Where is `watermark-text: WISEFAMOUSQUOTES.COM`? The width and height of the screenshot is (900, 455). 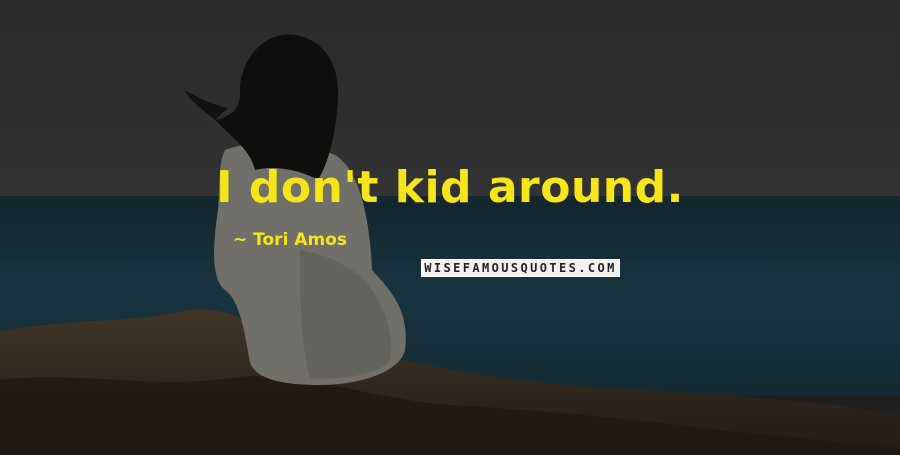 watermark-text: WISEFAMOUSQUOTES.COM is located at coordinates (520, 268).